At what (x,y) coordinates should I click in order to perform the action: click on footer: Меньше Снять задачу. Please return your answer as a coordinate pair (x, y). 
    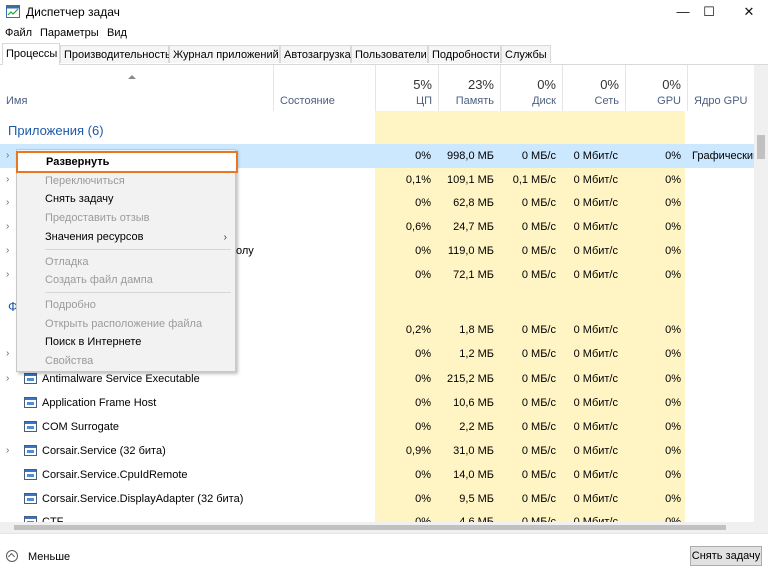
    Looking at the image, I should click on (384, 555).